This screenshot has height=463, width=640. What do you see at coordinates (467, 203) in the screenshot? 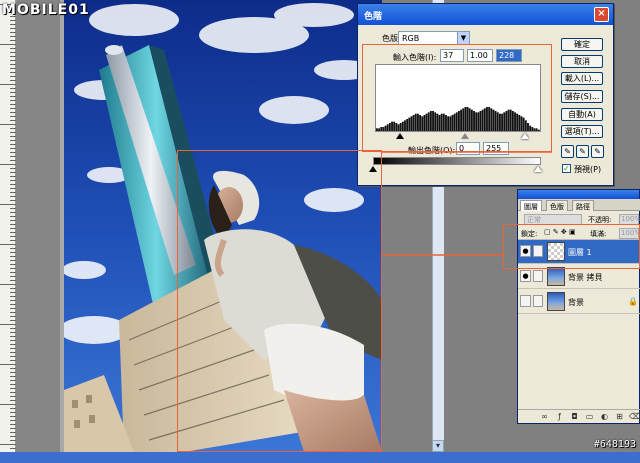
I see `highlight-connector` at bounding box center [467, 203].